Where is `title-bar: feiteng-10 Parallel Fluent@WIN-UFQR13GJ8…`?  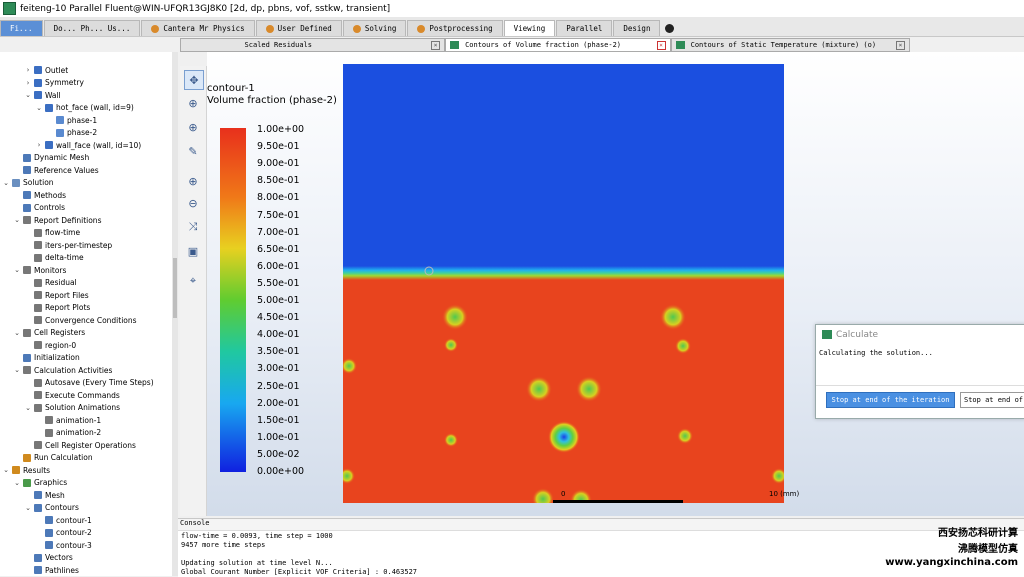
title-bar: feiteng-10 Parallel Fluent@WIN-UFQR13GJ8… is located at coordinates (512, 9).